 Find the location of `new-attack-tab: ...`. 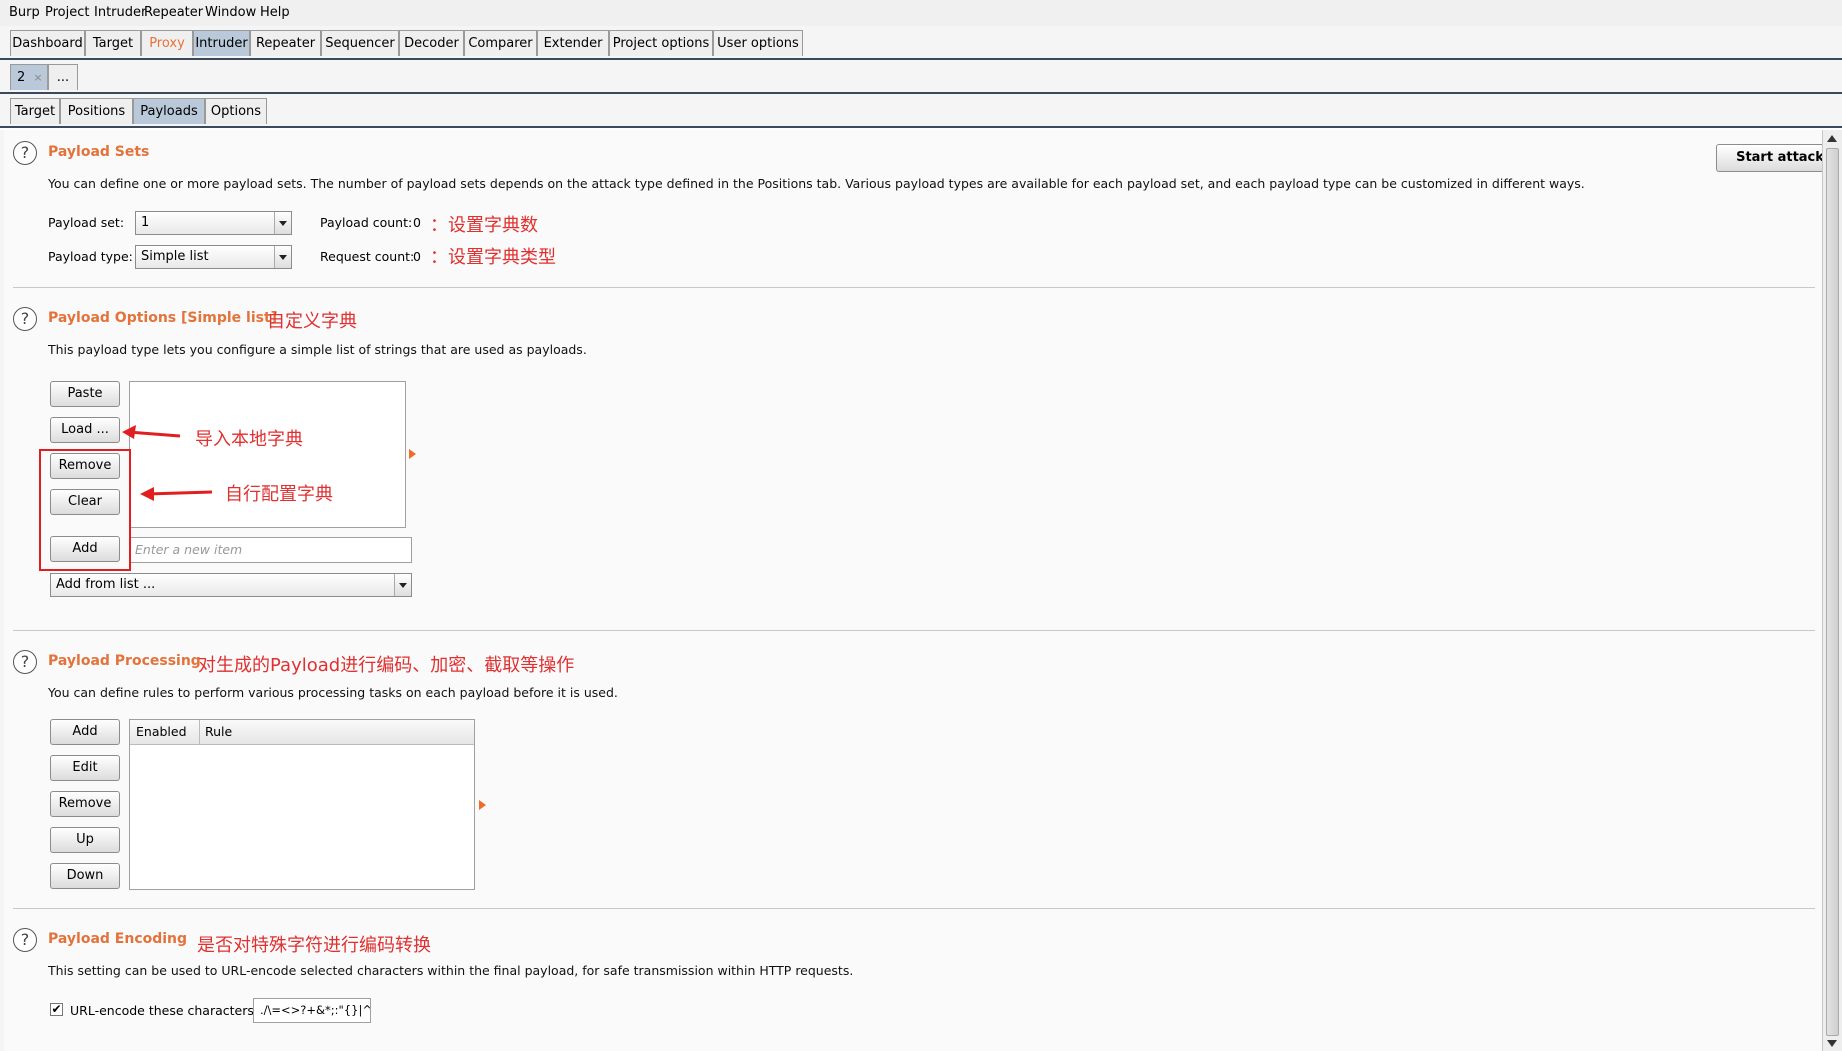

new-attack-tab: ... is located at coordinates (63, 77).